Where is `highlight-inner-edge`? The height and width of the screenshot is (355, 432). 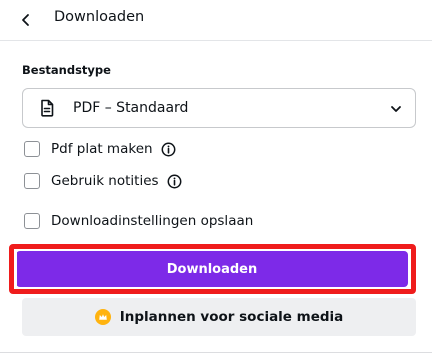 highlight-inner-edge is located at coordinates (16, 269).